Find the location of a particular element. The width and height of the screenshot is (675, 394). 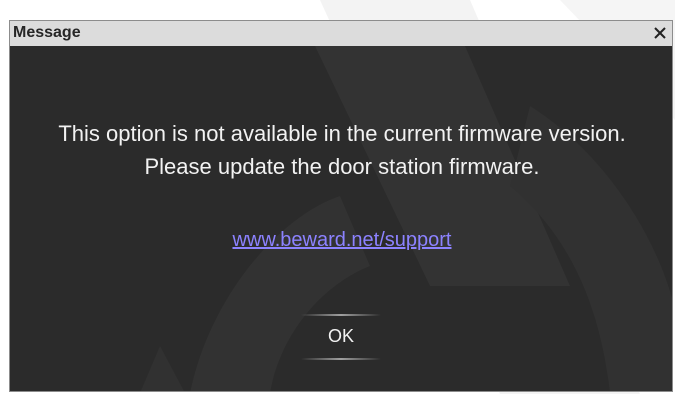

ok-button-bottom-border is located at coordinates (341, 359).